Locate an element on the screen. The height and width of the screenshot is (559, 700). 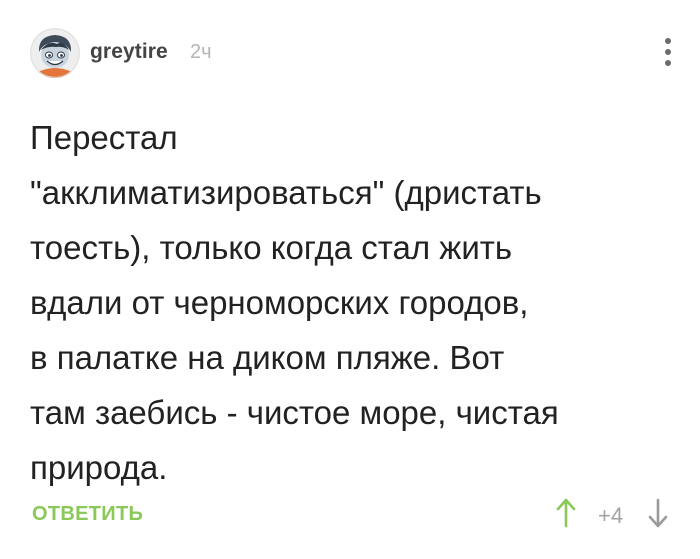
avatar is located at coordinates (55, 53).